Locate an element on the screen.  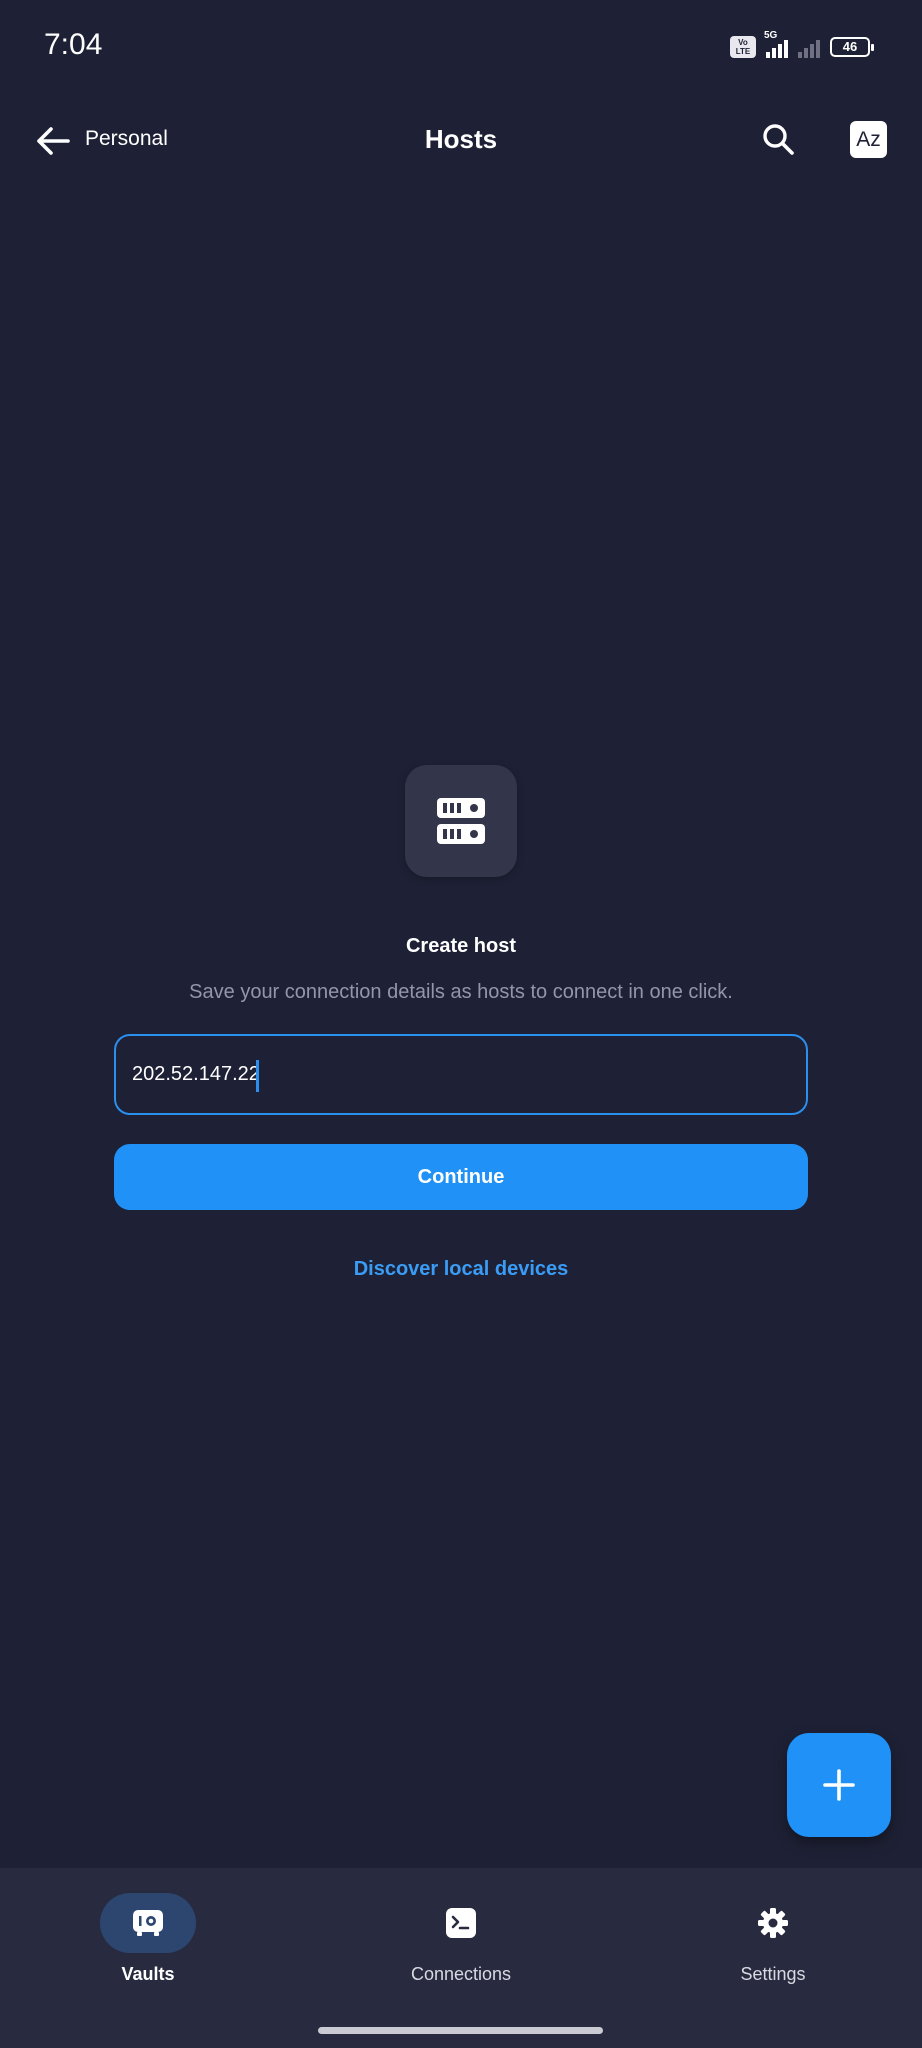
search-button is located at coordinates (778, 139).